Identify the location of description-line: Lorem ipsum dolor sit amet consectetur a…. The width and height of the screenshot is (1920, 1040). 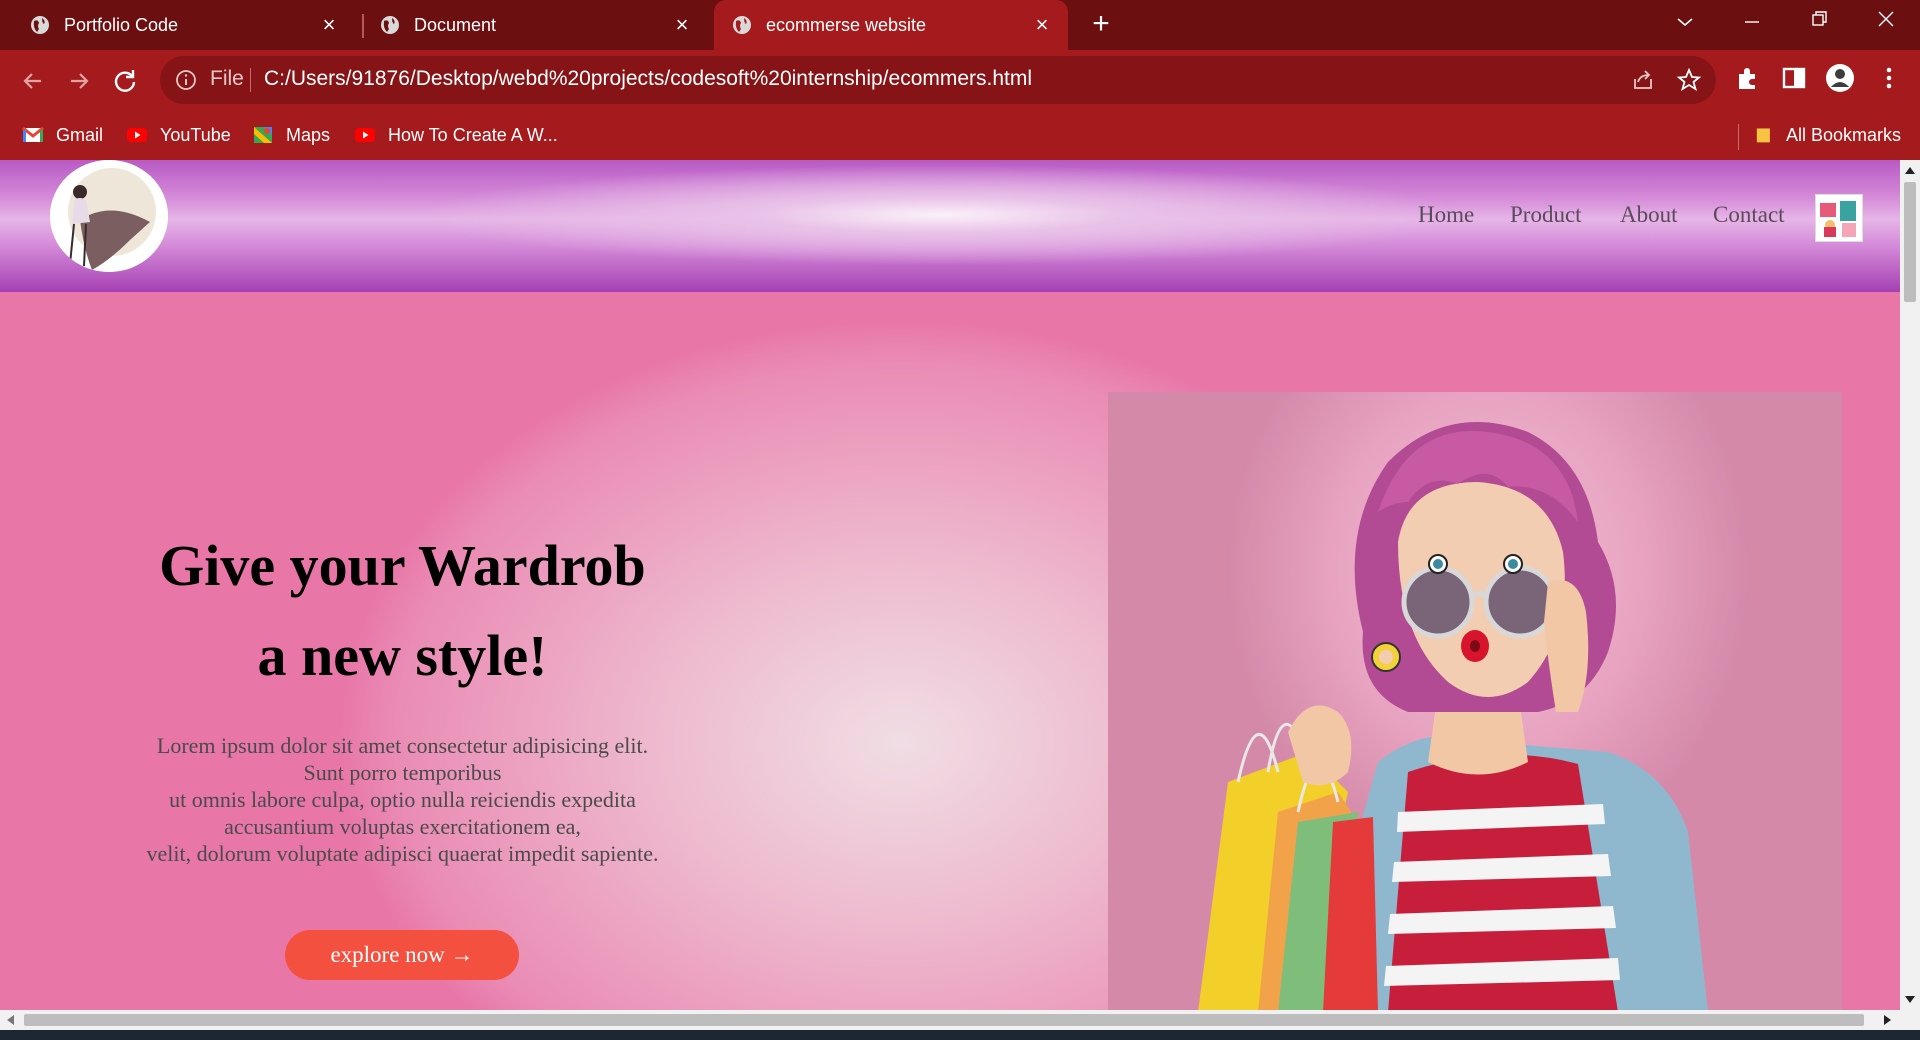
(402, 745).